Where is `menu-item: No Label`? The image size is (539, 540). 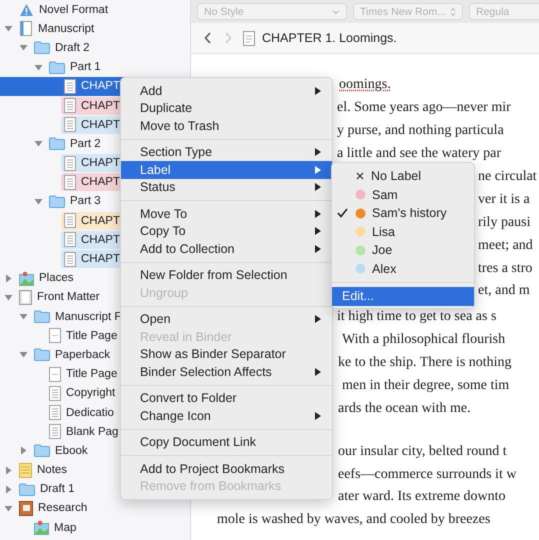 menu-item: No Label is located at coordinates (403, 176).